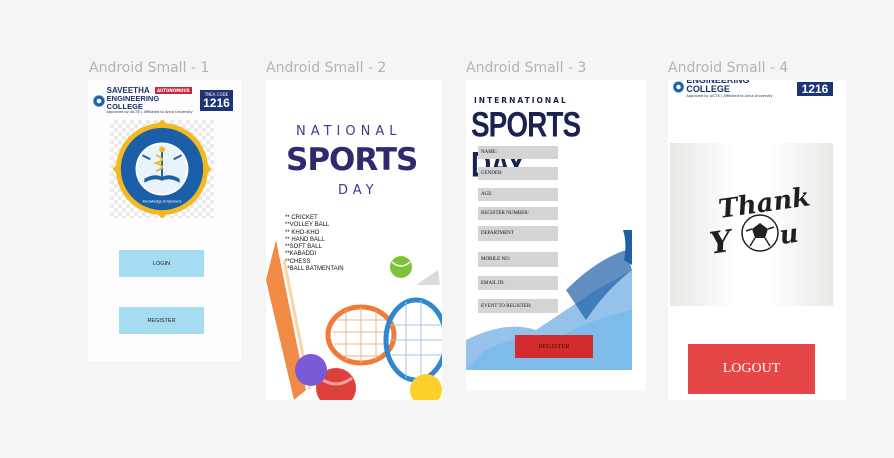  What do you see at coordinates (301, 218) in the screenshot?
I see `list-item: ** CRICKET` at bounding box center [301, 218].